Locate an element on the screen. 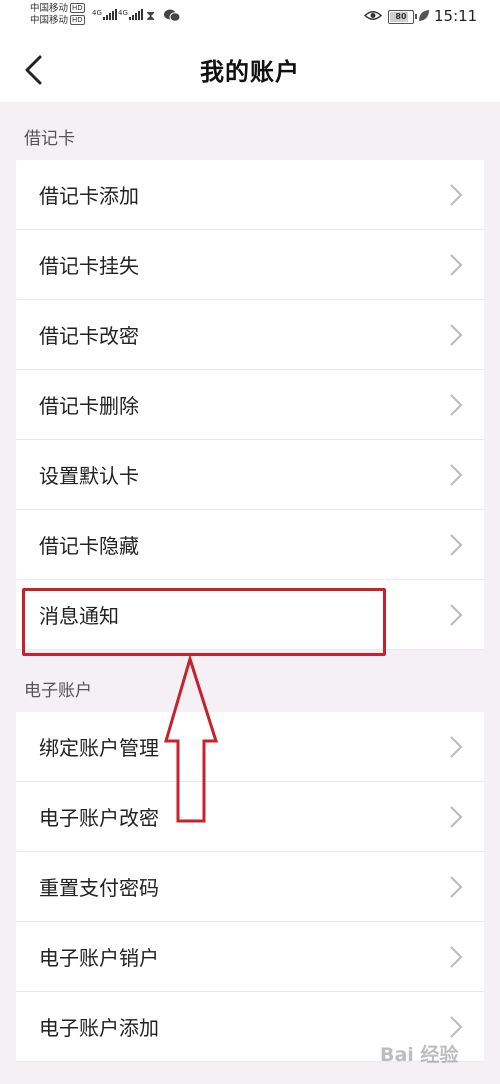  hd-badge-1: HD is located at coordinates (77, 8).